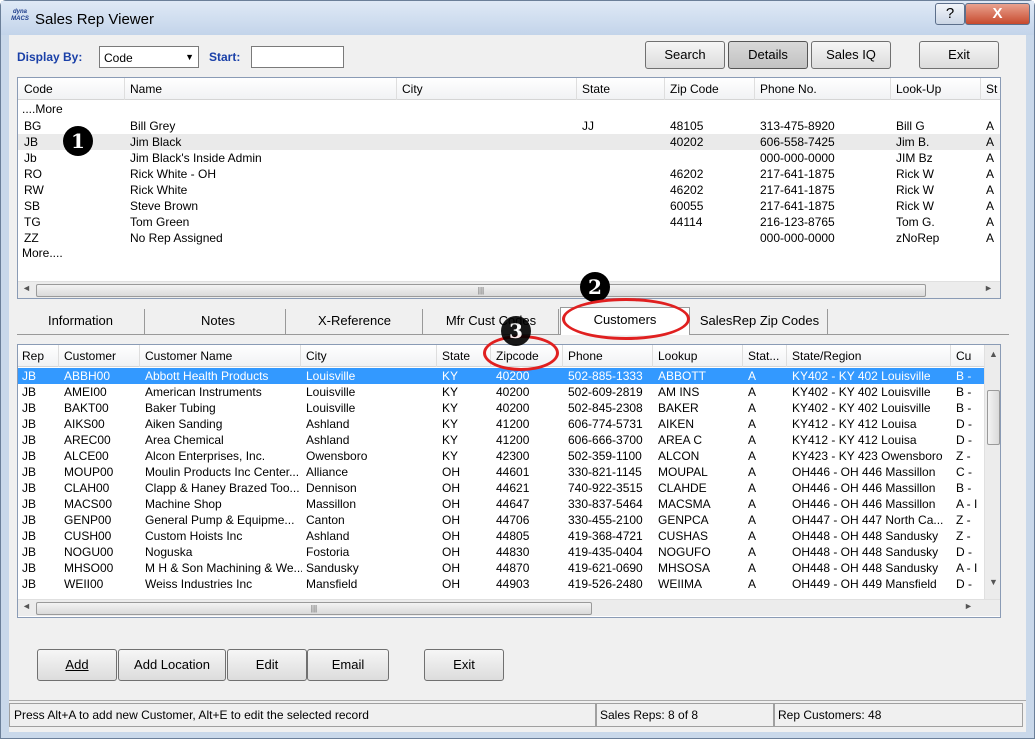 This screenshot has height=739, width=1035. I want to click on table-row: JB Jim Black 40202 606-558-7425 Jim B. A, so click(509, 142).